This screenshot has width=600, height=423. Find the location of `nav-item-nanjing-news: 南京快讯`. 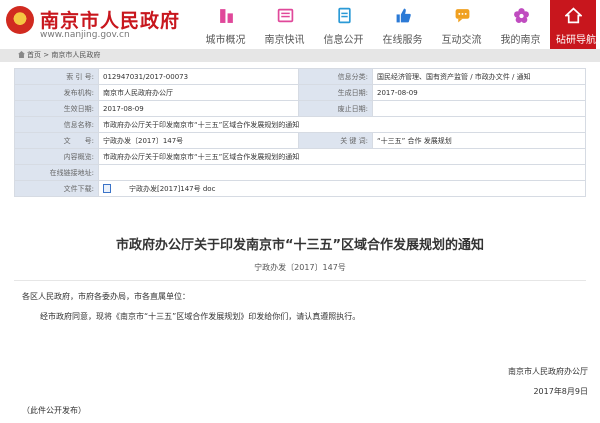

nav-item-nanjing-news: 南京快讯 is located at coordinates (284, 24).